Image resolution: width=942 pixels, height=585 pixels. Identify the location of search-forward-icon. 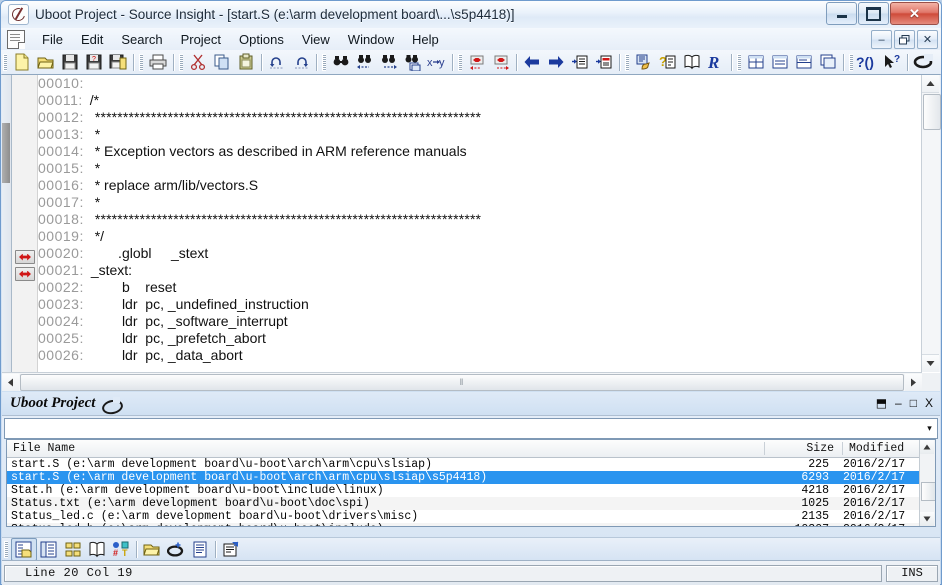
(389, 62).